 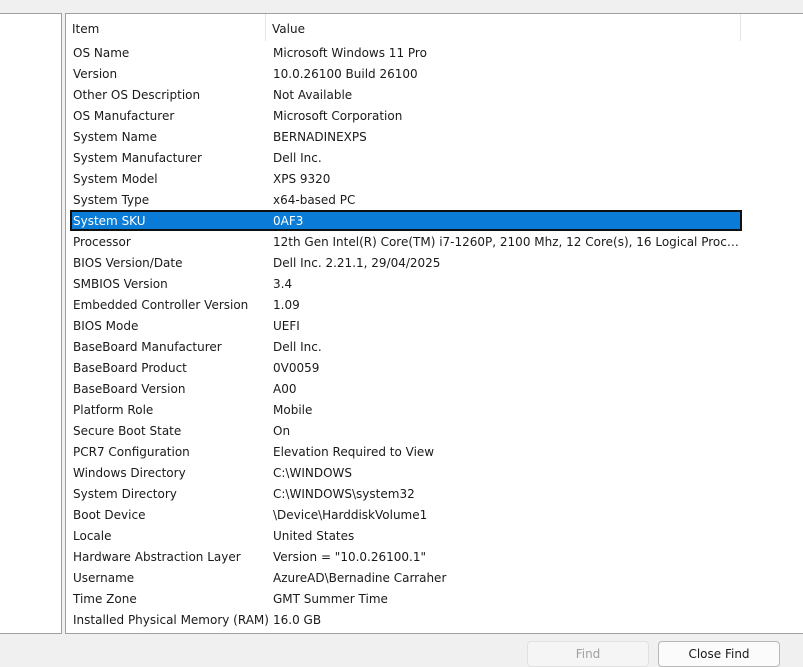 What do you see at coordinates (354, 451) in the screenshot?
I see `row-value-cell: Elevation Required to View` at bounding box center [354, 451].